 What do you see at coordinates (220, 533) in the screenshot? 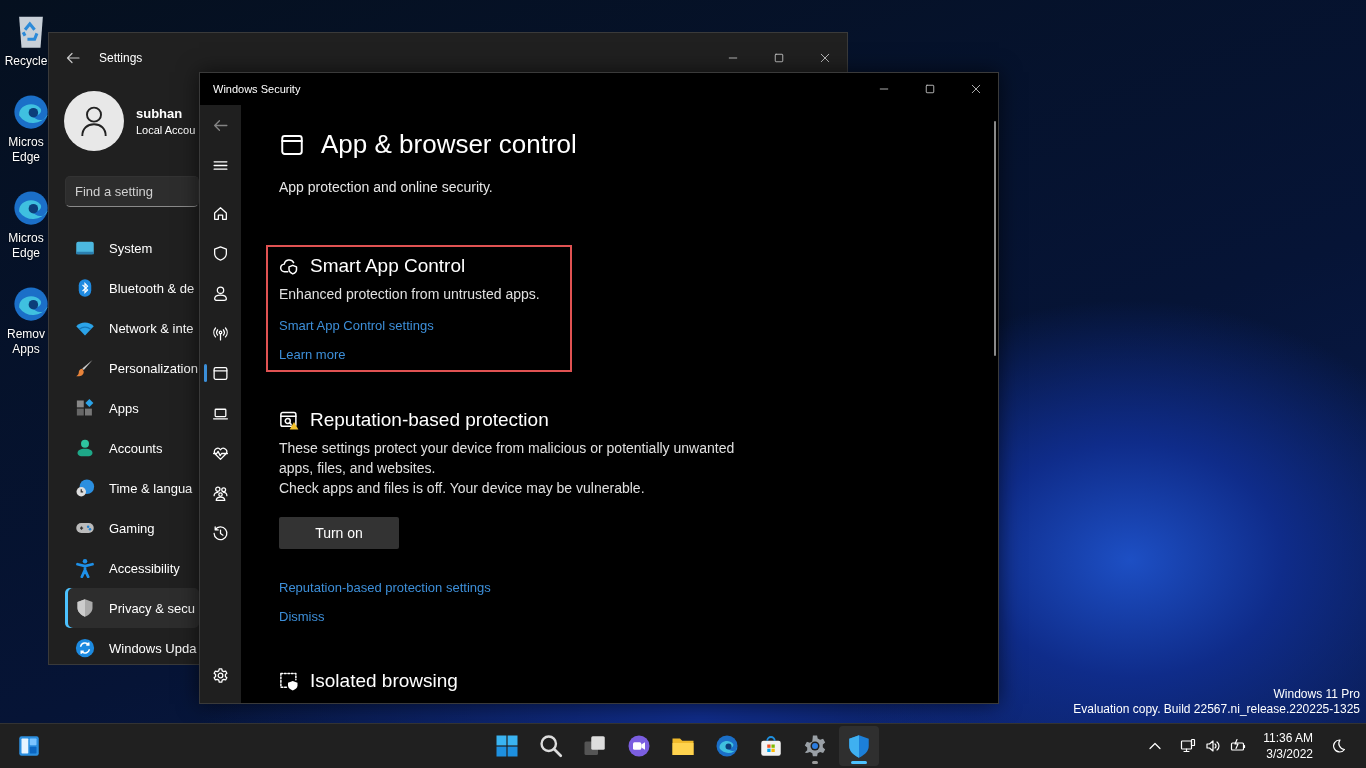
I see `history-icon` at bounding box center [220, 533].